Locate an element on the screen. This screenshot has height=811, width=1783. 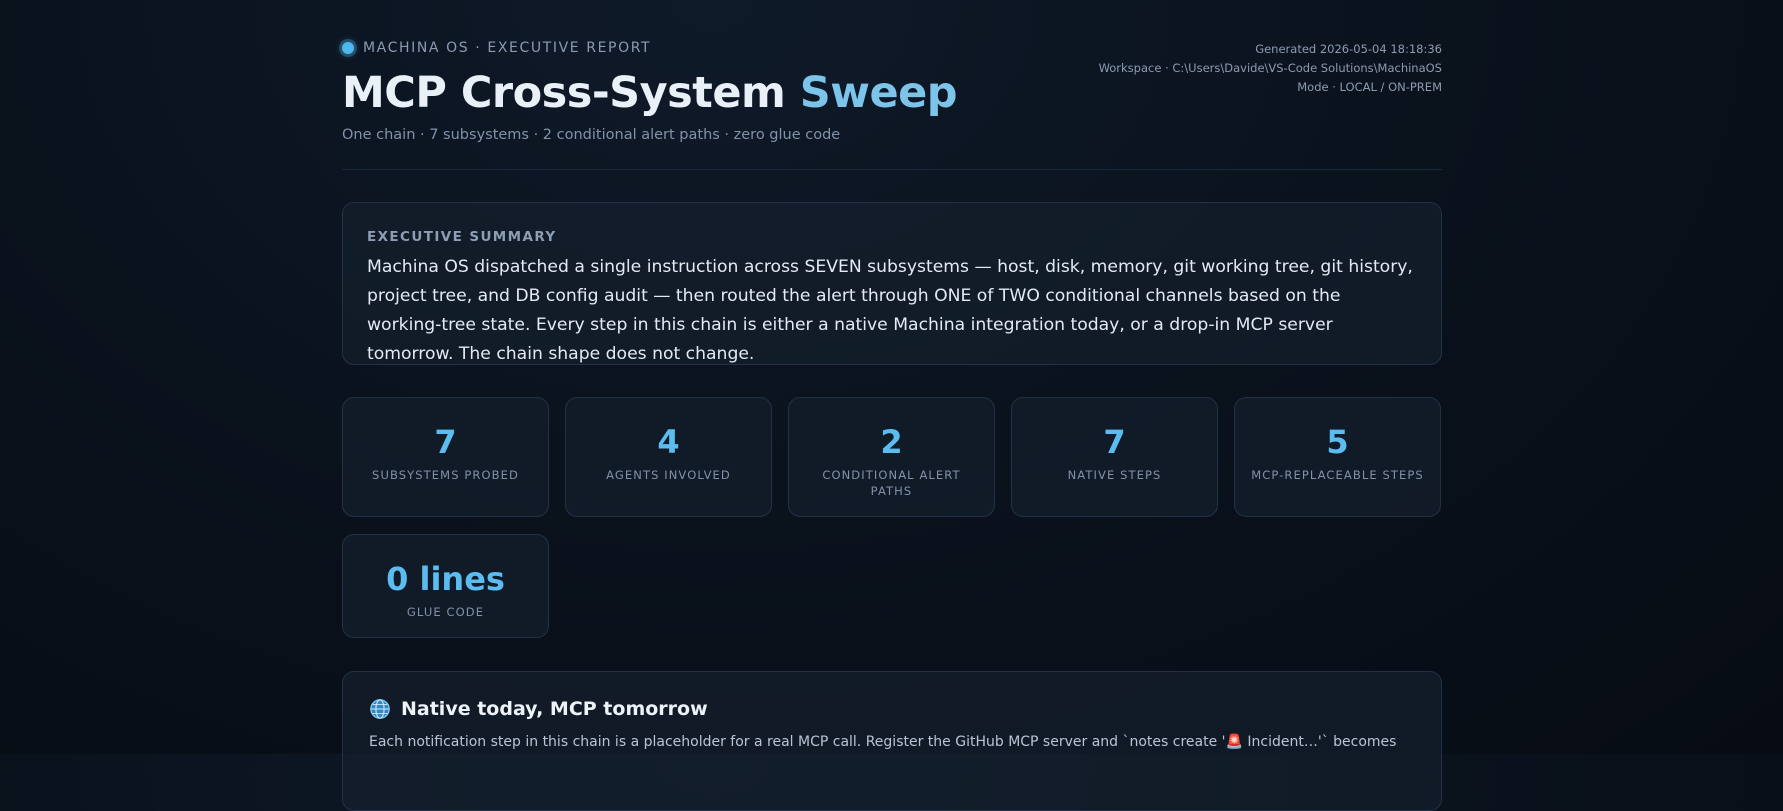
stat-label: MCP-REPLACEABLE STEPS is located at coordinates (1337, 475).